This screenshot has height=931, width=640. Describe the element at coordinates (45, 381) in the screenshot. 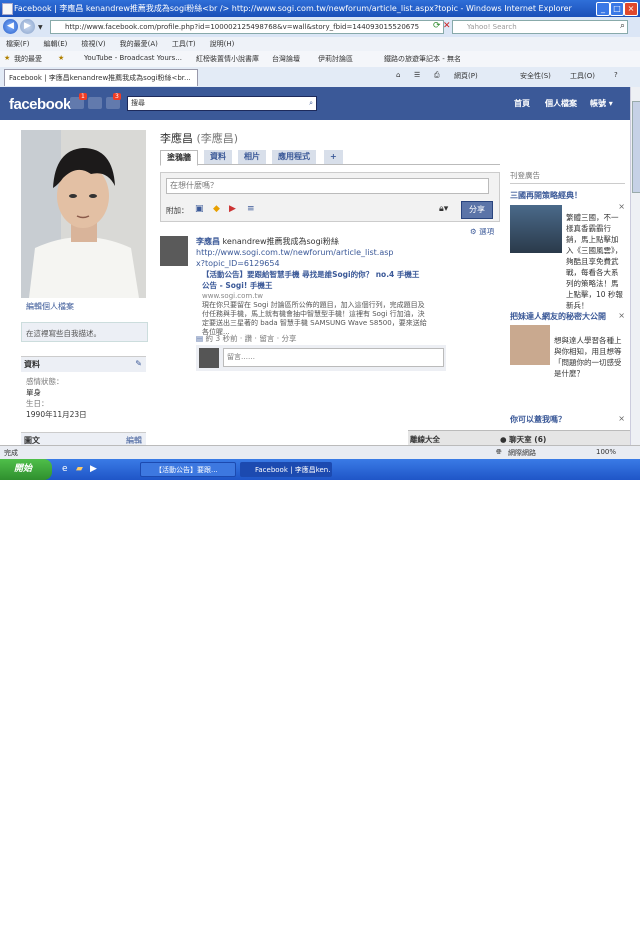

I see `relationship-label: 感情狀態：` at that location.